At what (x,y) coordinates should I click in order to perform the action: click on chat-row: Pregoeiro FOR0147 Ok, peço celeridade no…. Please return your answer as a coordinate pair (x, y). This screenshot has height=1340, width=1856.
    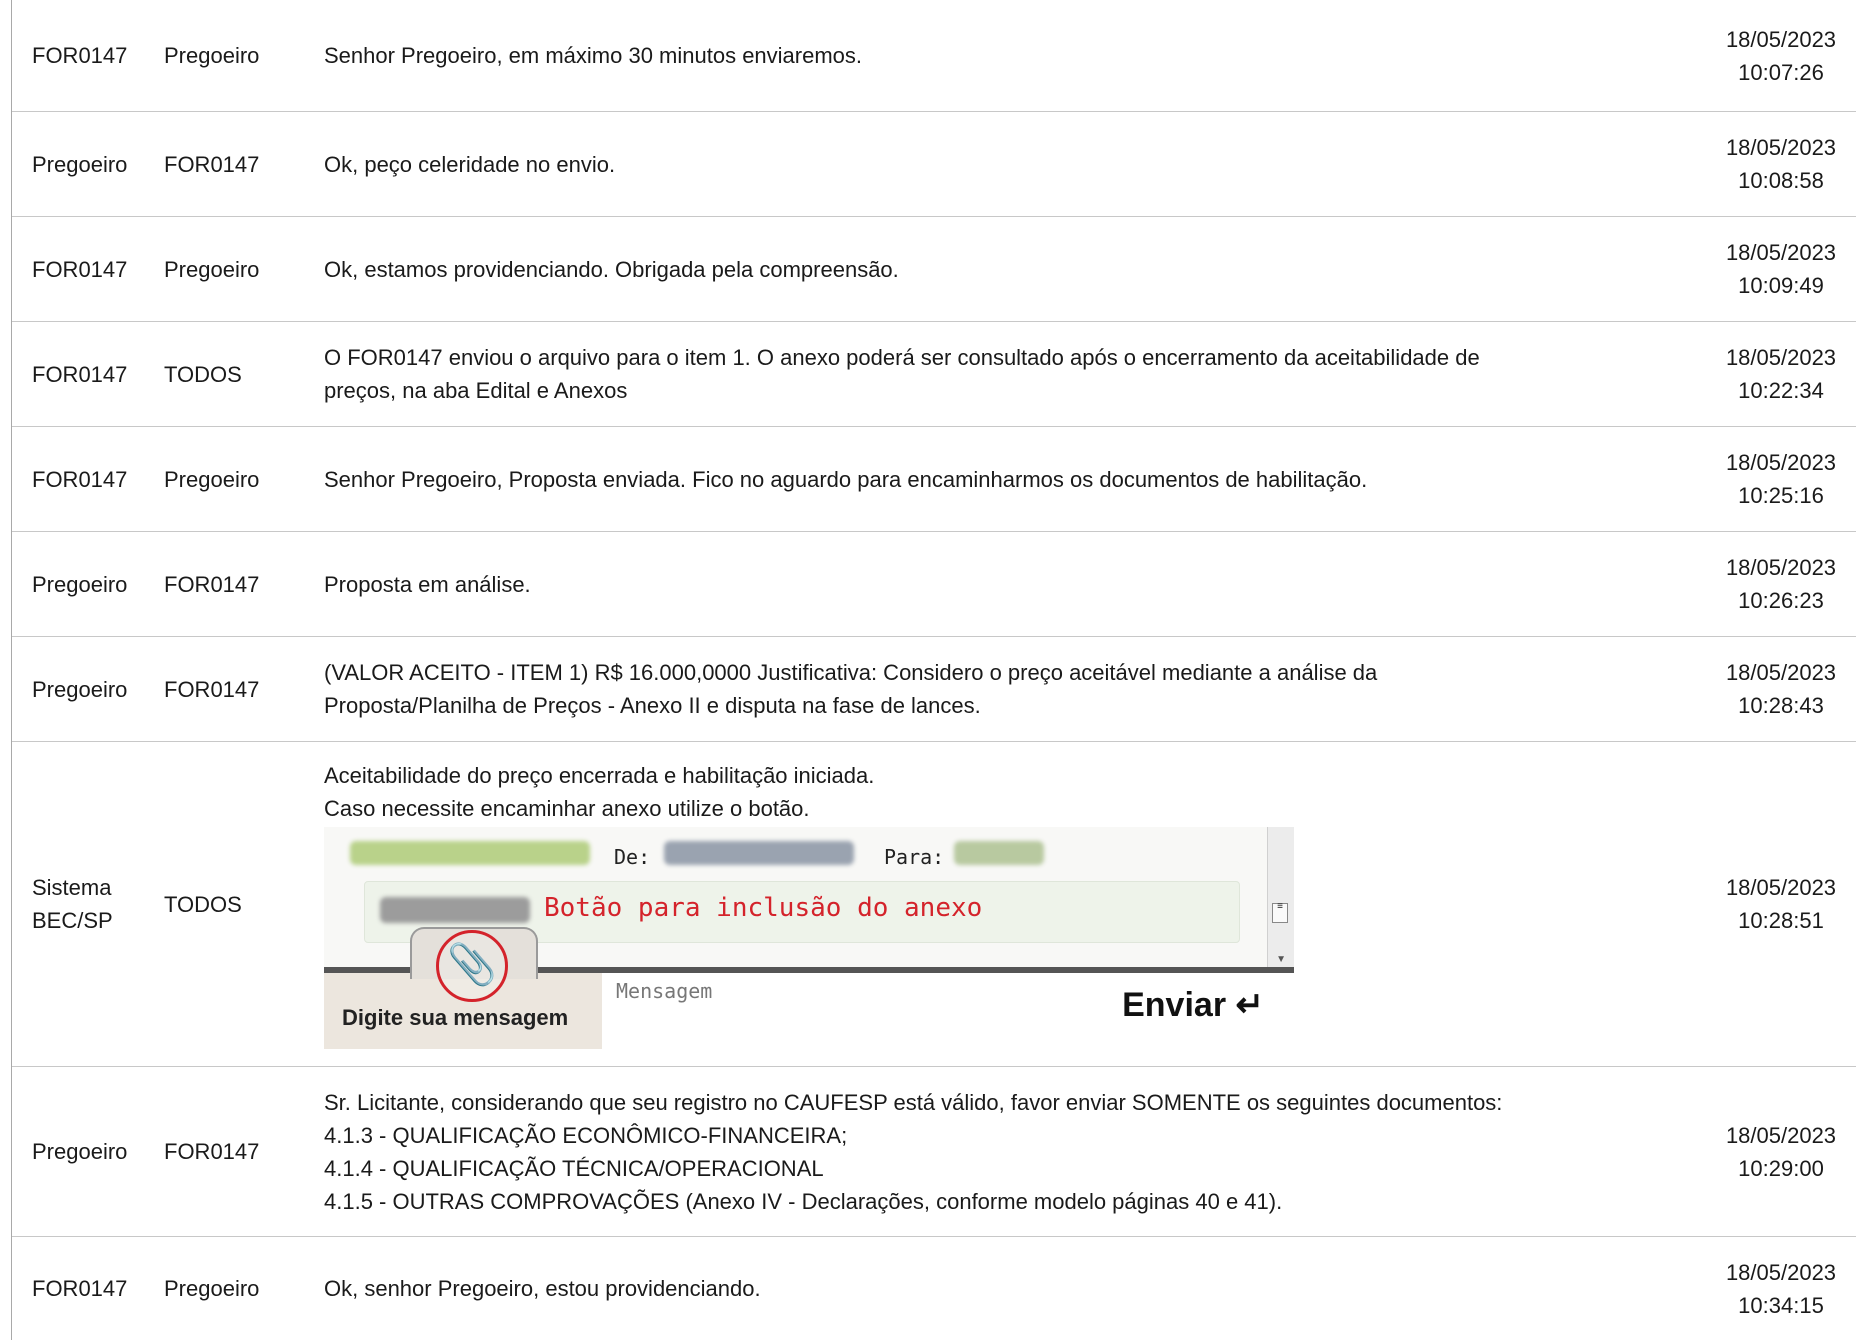
    Looking at the image, I should click on (934, 164).